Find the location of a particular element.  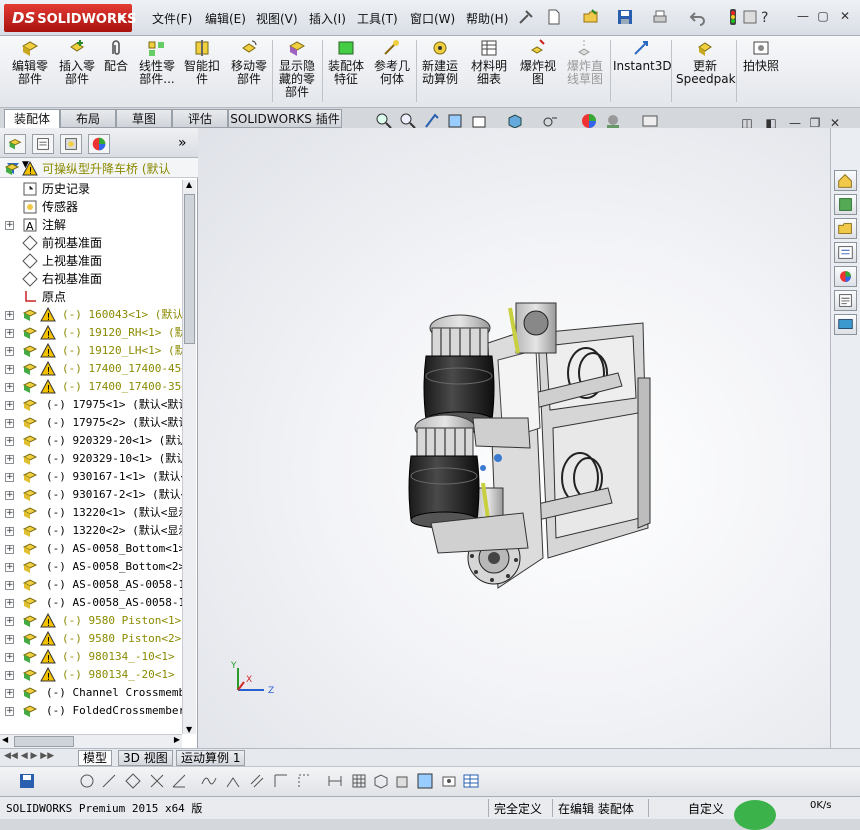

restore-button: ▢ is located at coordinates (823, 16).